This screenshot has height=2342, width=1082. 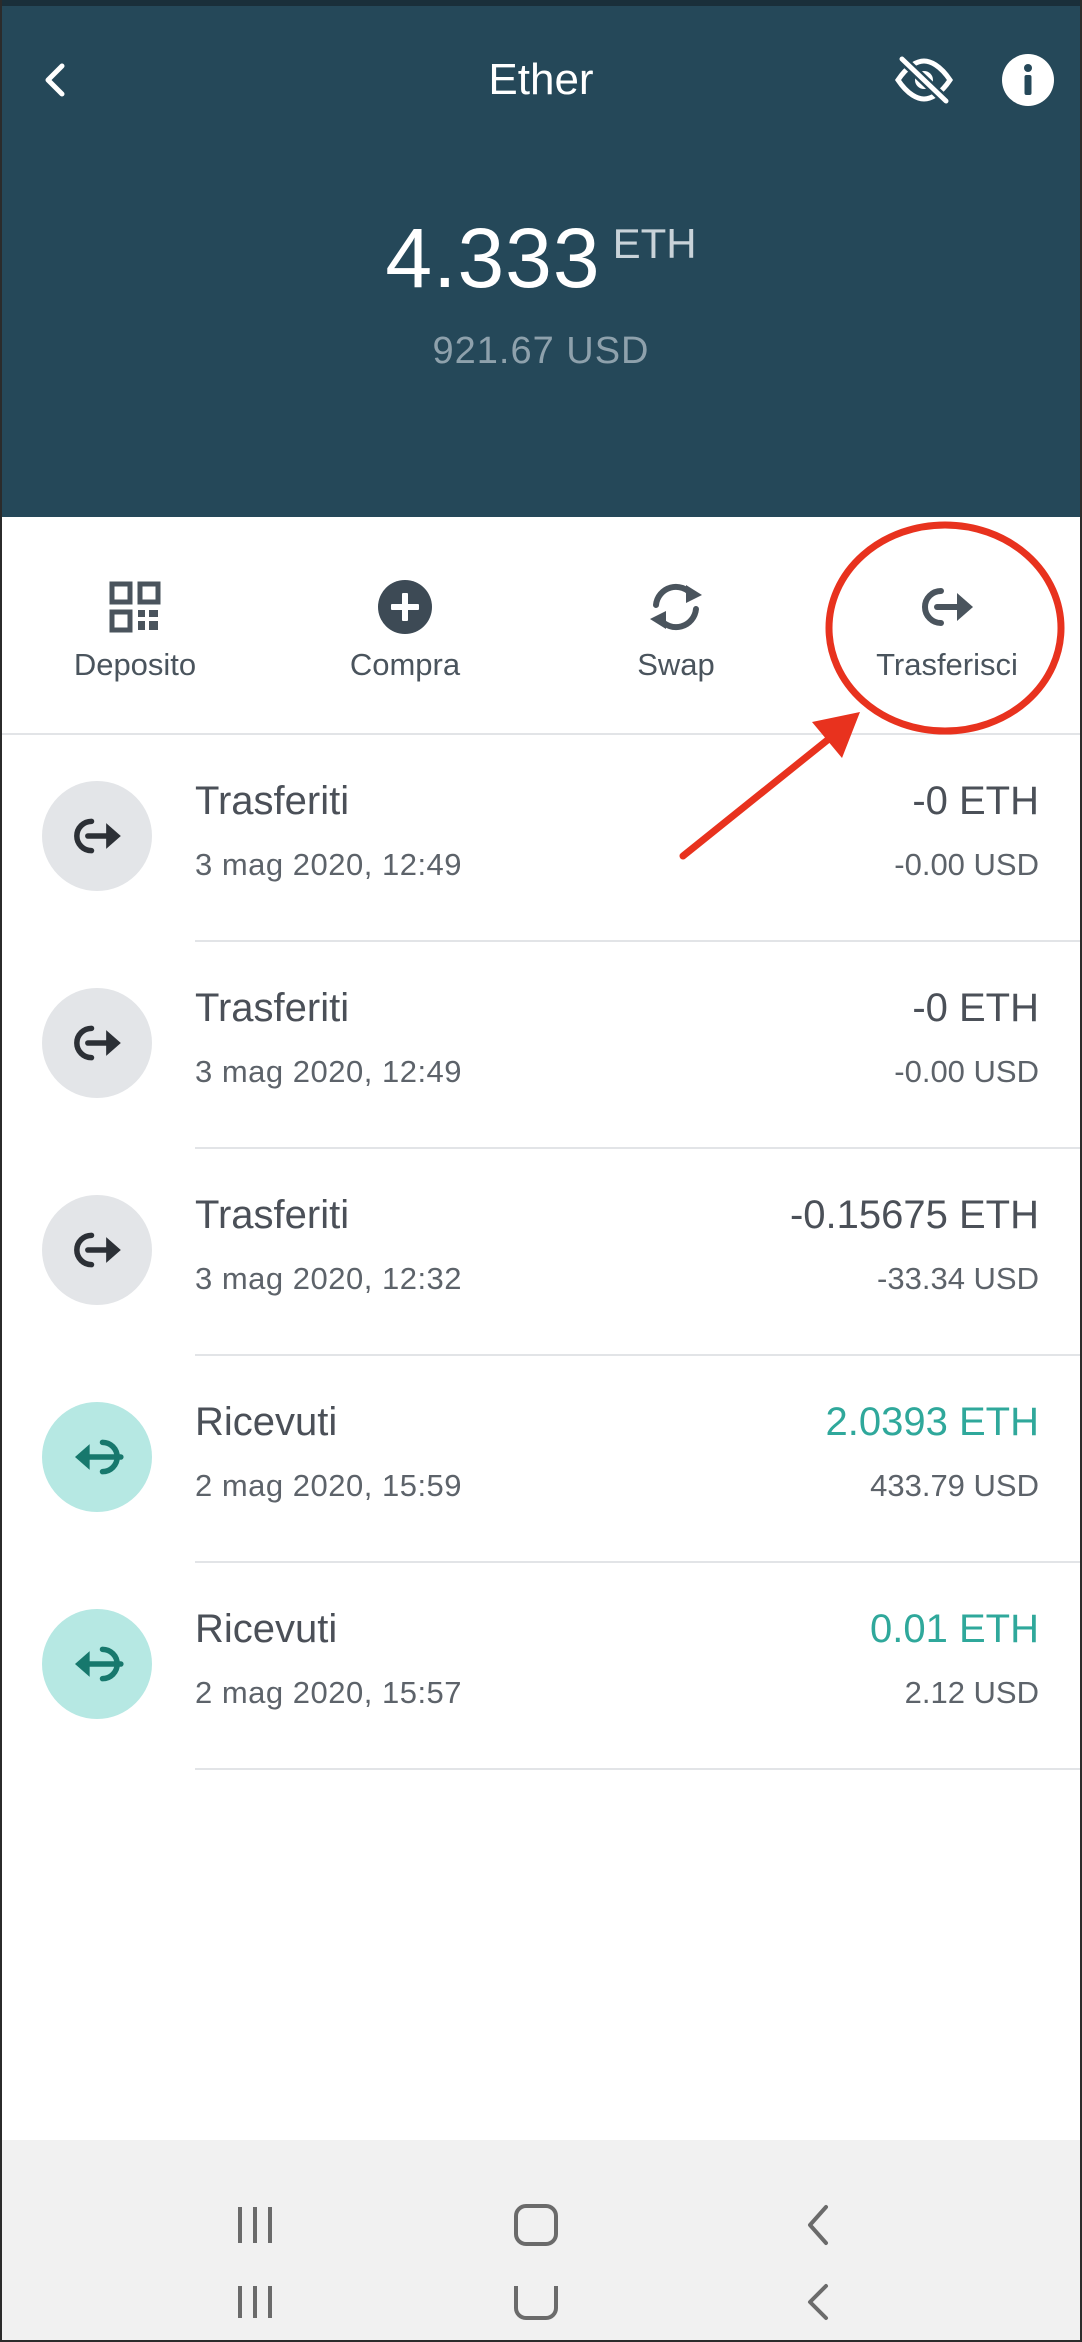 I want to click on recent-apps-button, so click(x=255, y=2225).